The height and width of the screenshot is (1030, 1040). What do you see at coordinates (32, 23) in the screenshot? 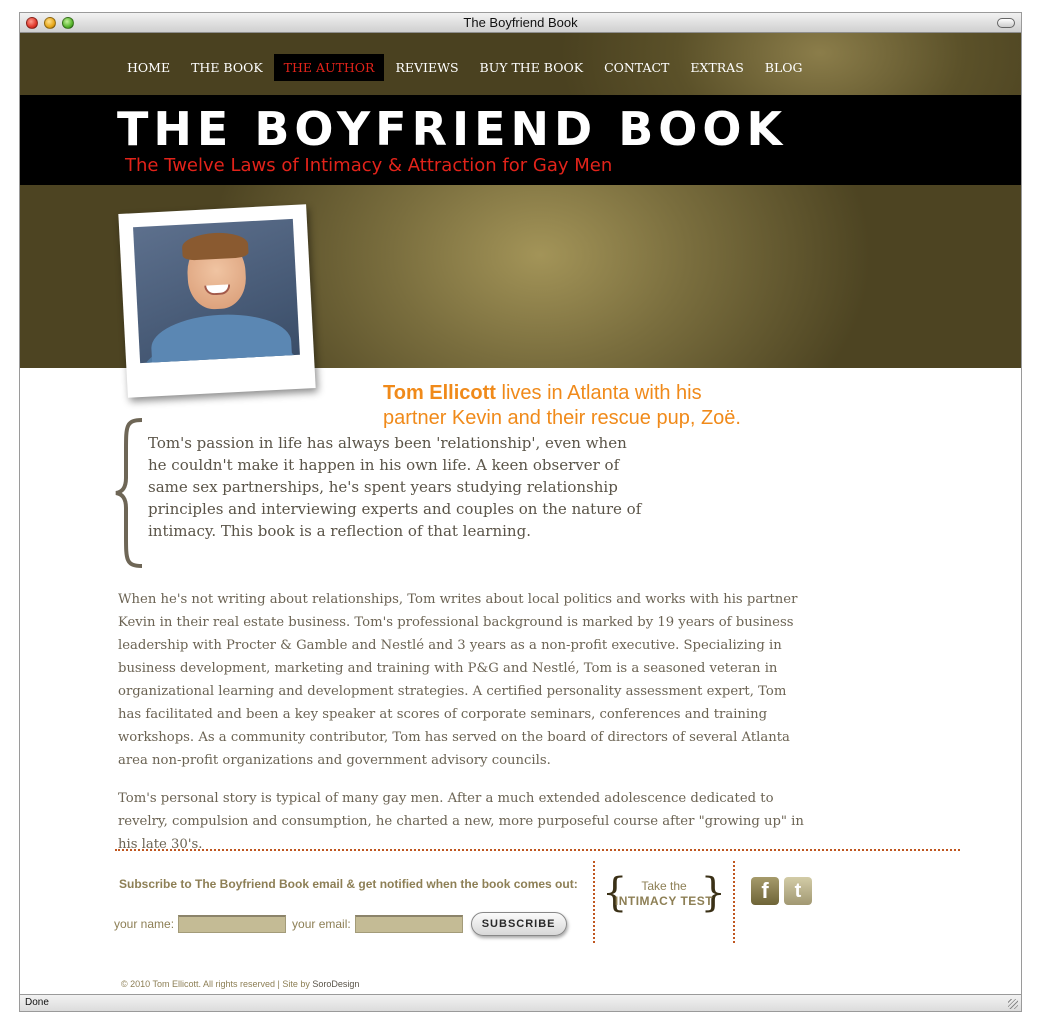
I see `close-button` at bounding box center [32, 23].